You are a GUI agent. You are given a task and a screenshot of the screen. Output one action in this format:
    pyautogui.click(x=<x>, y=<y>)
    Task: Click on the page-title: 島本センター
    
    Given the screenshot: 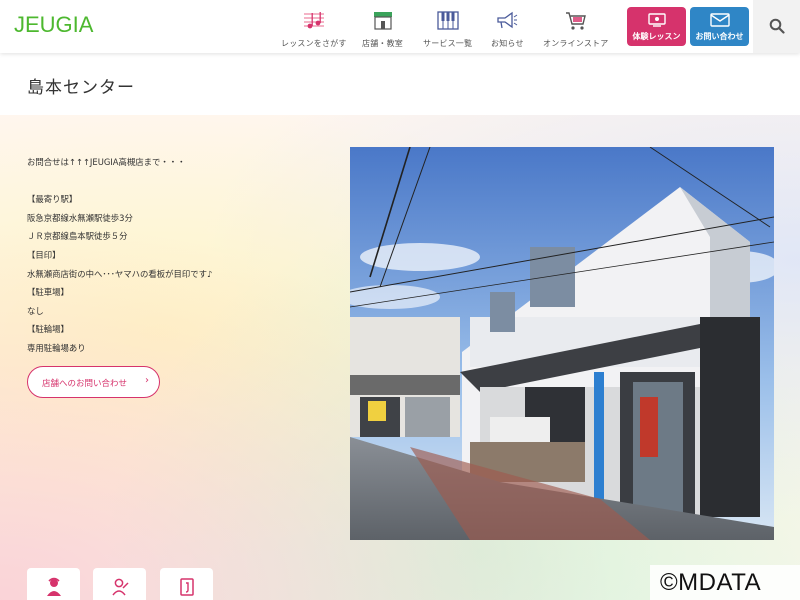 What is the action you would take?
    pyautogui.click(x=81, y=88)
    